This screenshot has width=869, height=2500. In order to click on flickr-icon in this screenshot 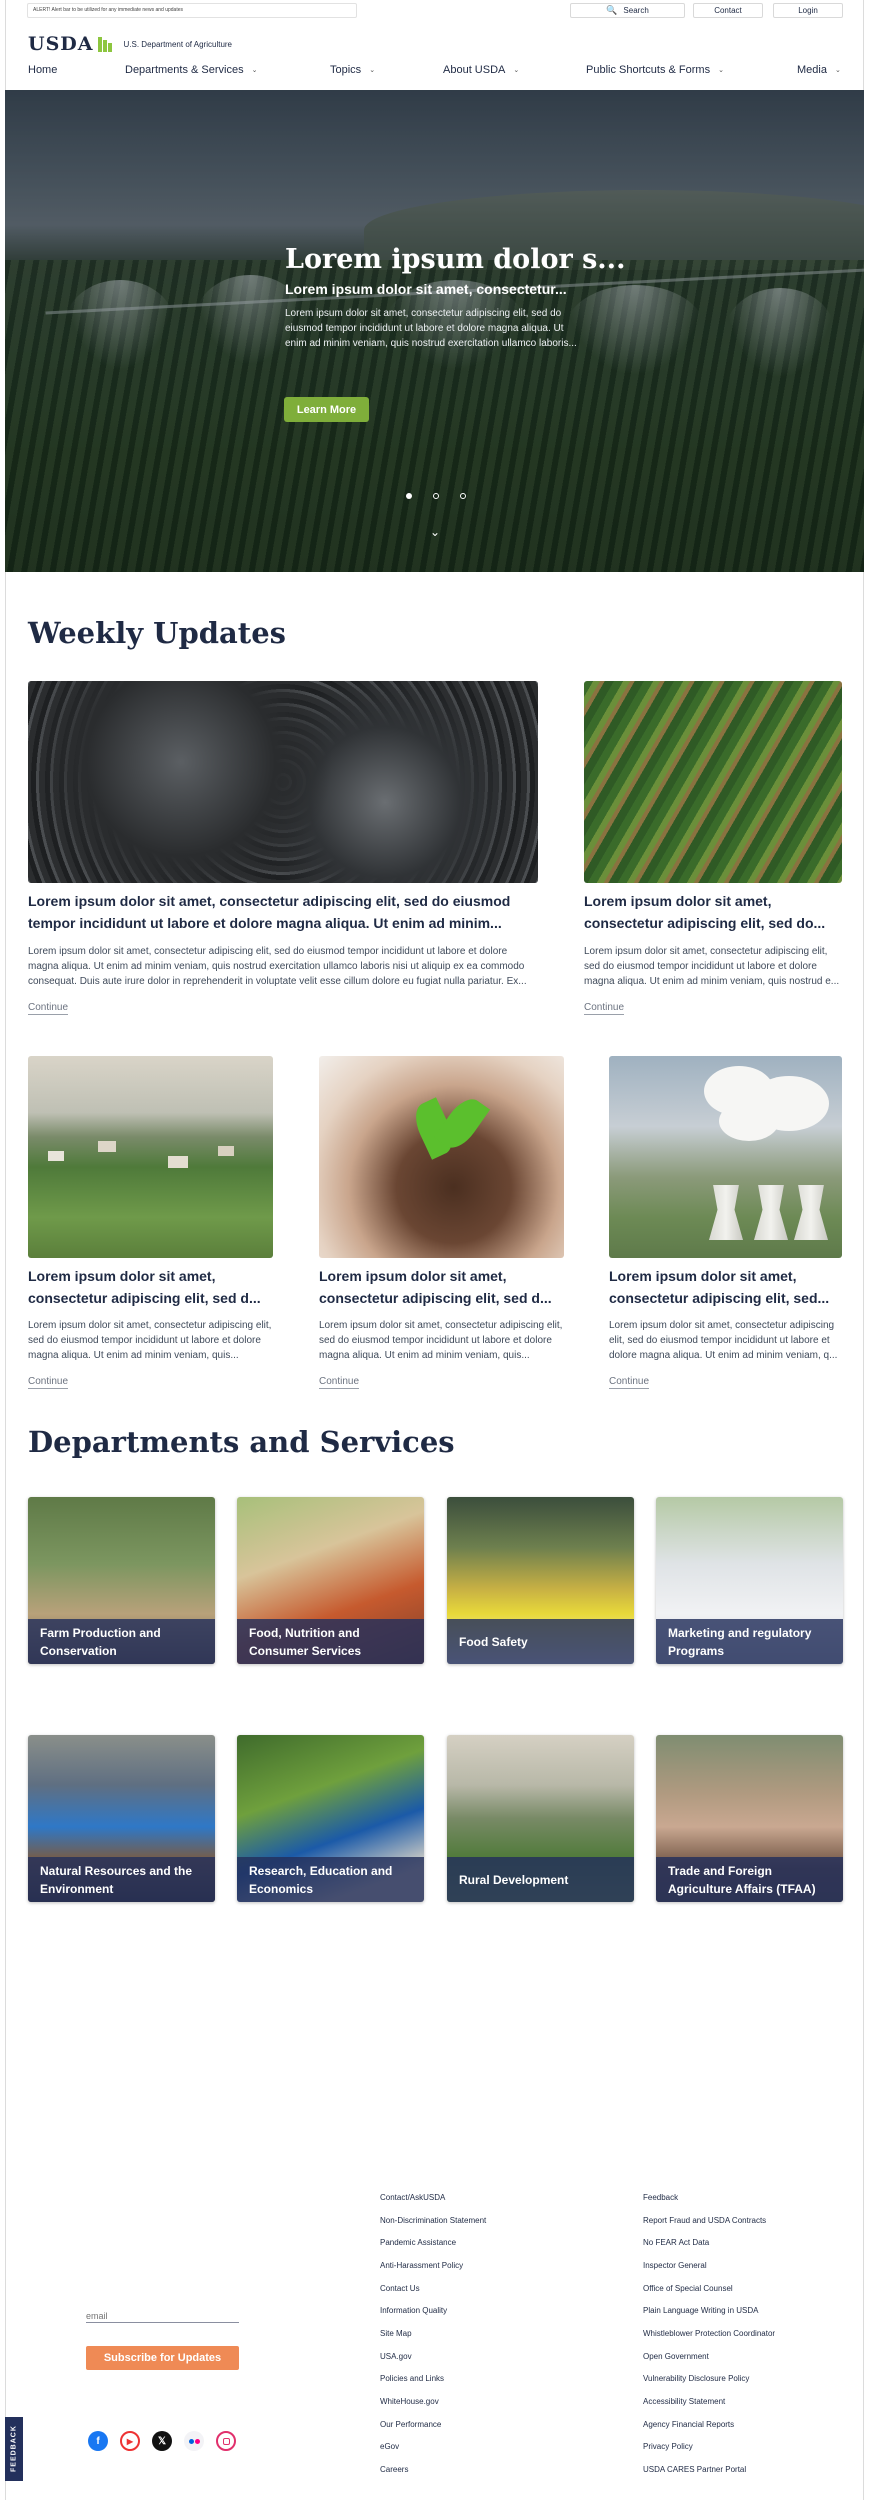, I will do `click(194, 2441)`.